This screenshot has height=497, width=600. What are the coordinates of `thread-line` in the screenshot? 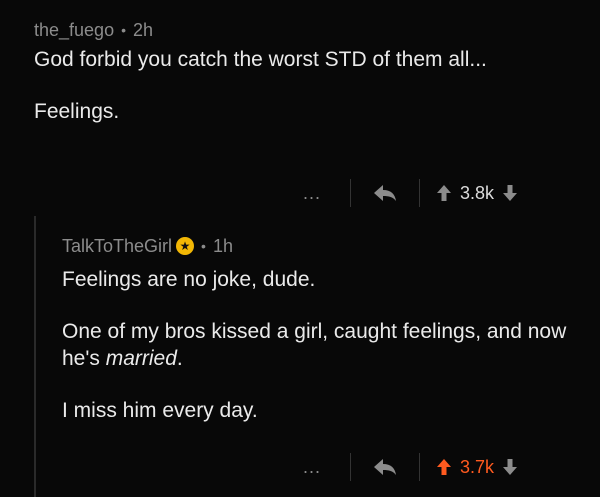 It's located at (35, 356).